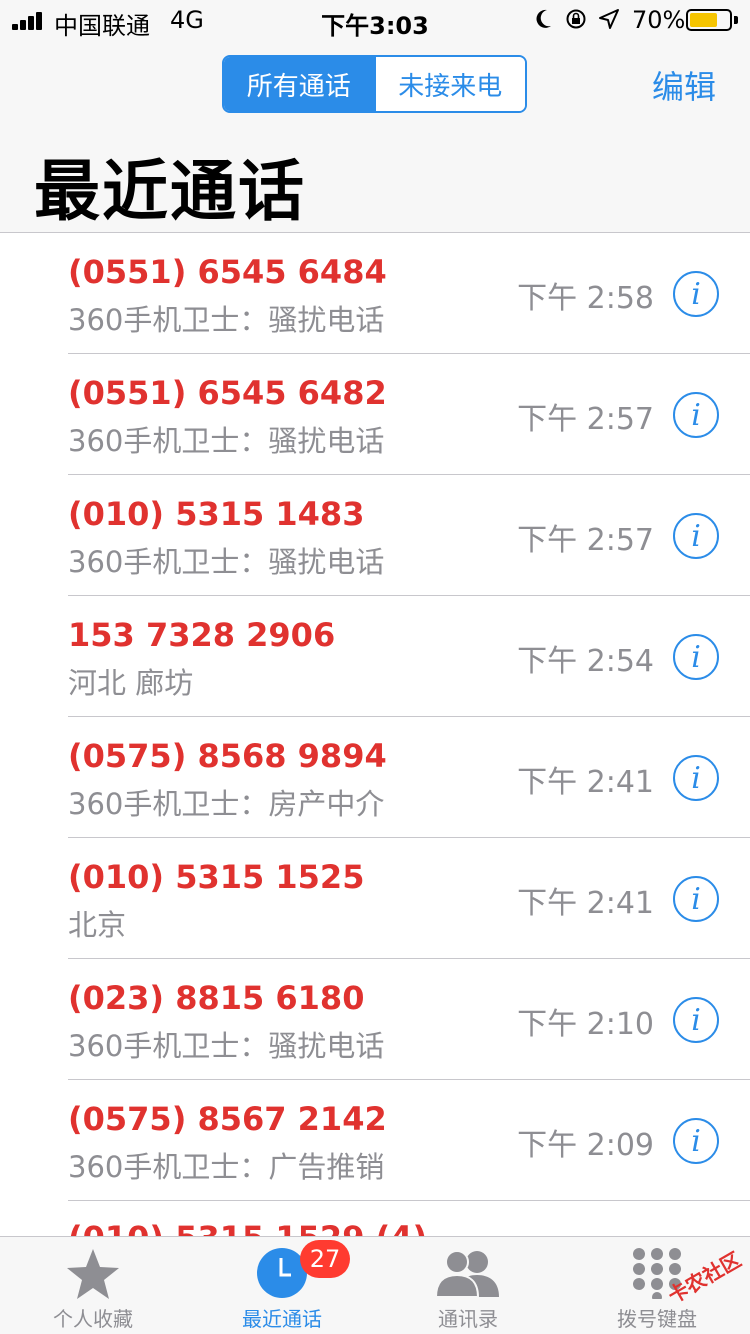 The image size is (750, 1334). Describe the element at coordinates (736, 20) in the screenshot. I see `battery-tip` at that location.